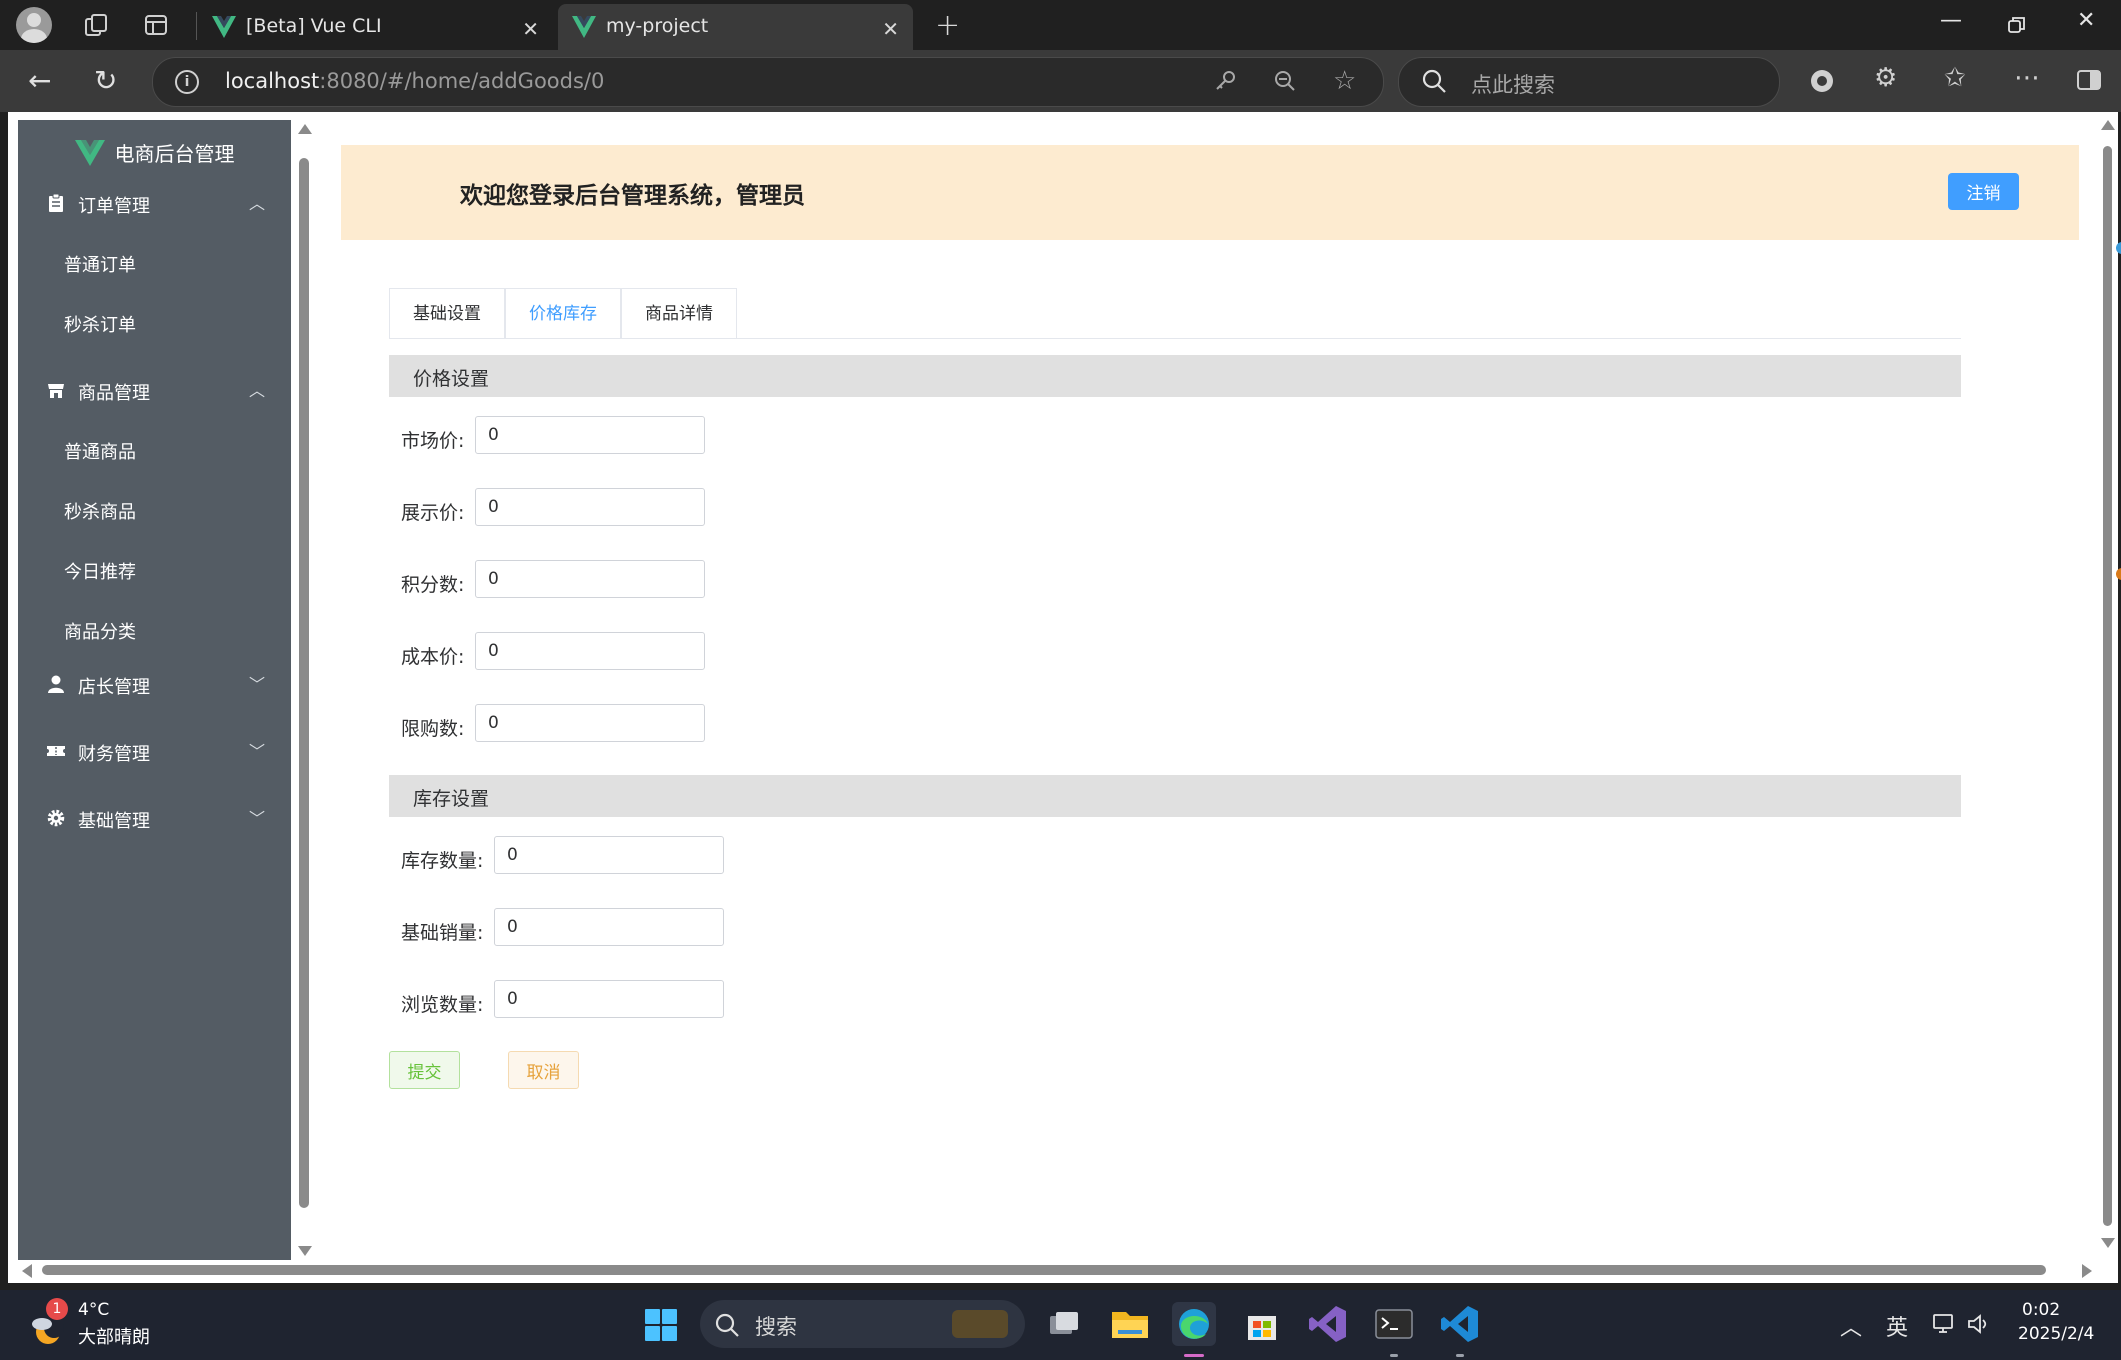 This screenshot has height=1360, width=2121. Describe the element at coordinates (187, 82) in the screenshot. I see `site-info-icon: i` at that location.